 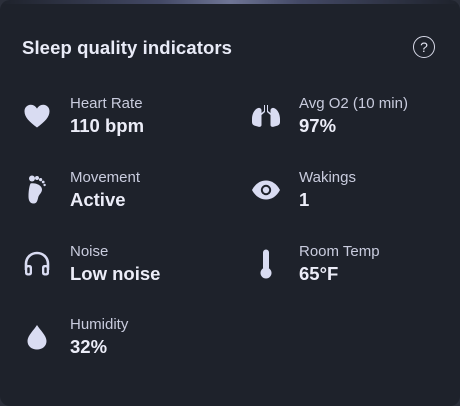 What do you see at coordinates (266, 190) in the screenshot?
I see `eye-icon` at bounding box center [266, 190].